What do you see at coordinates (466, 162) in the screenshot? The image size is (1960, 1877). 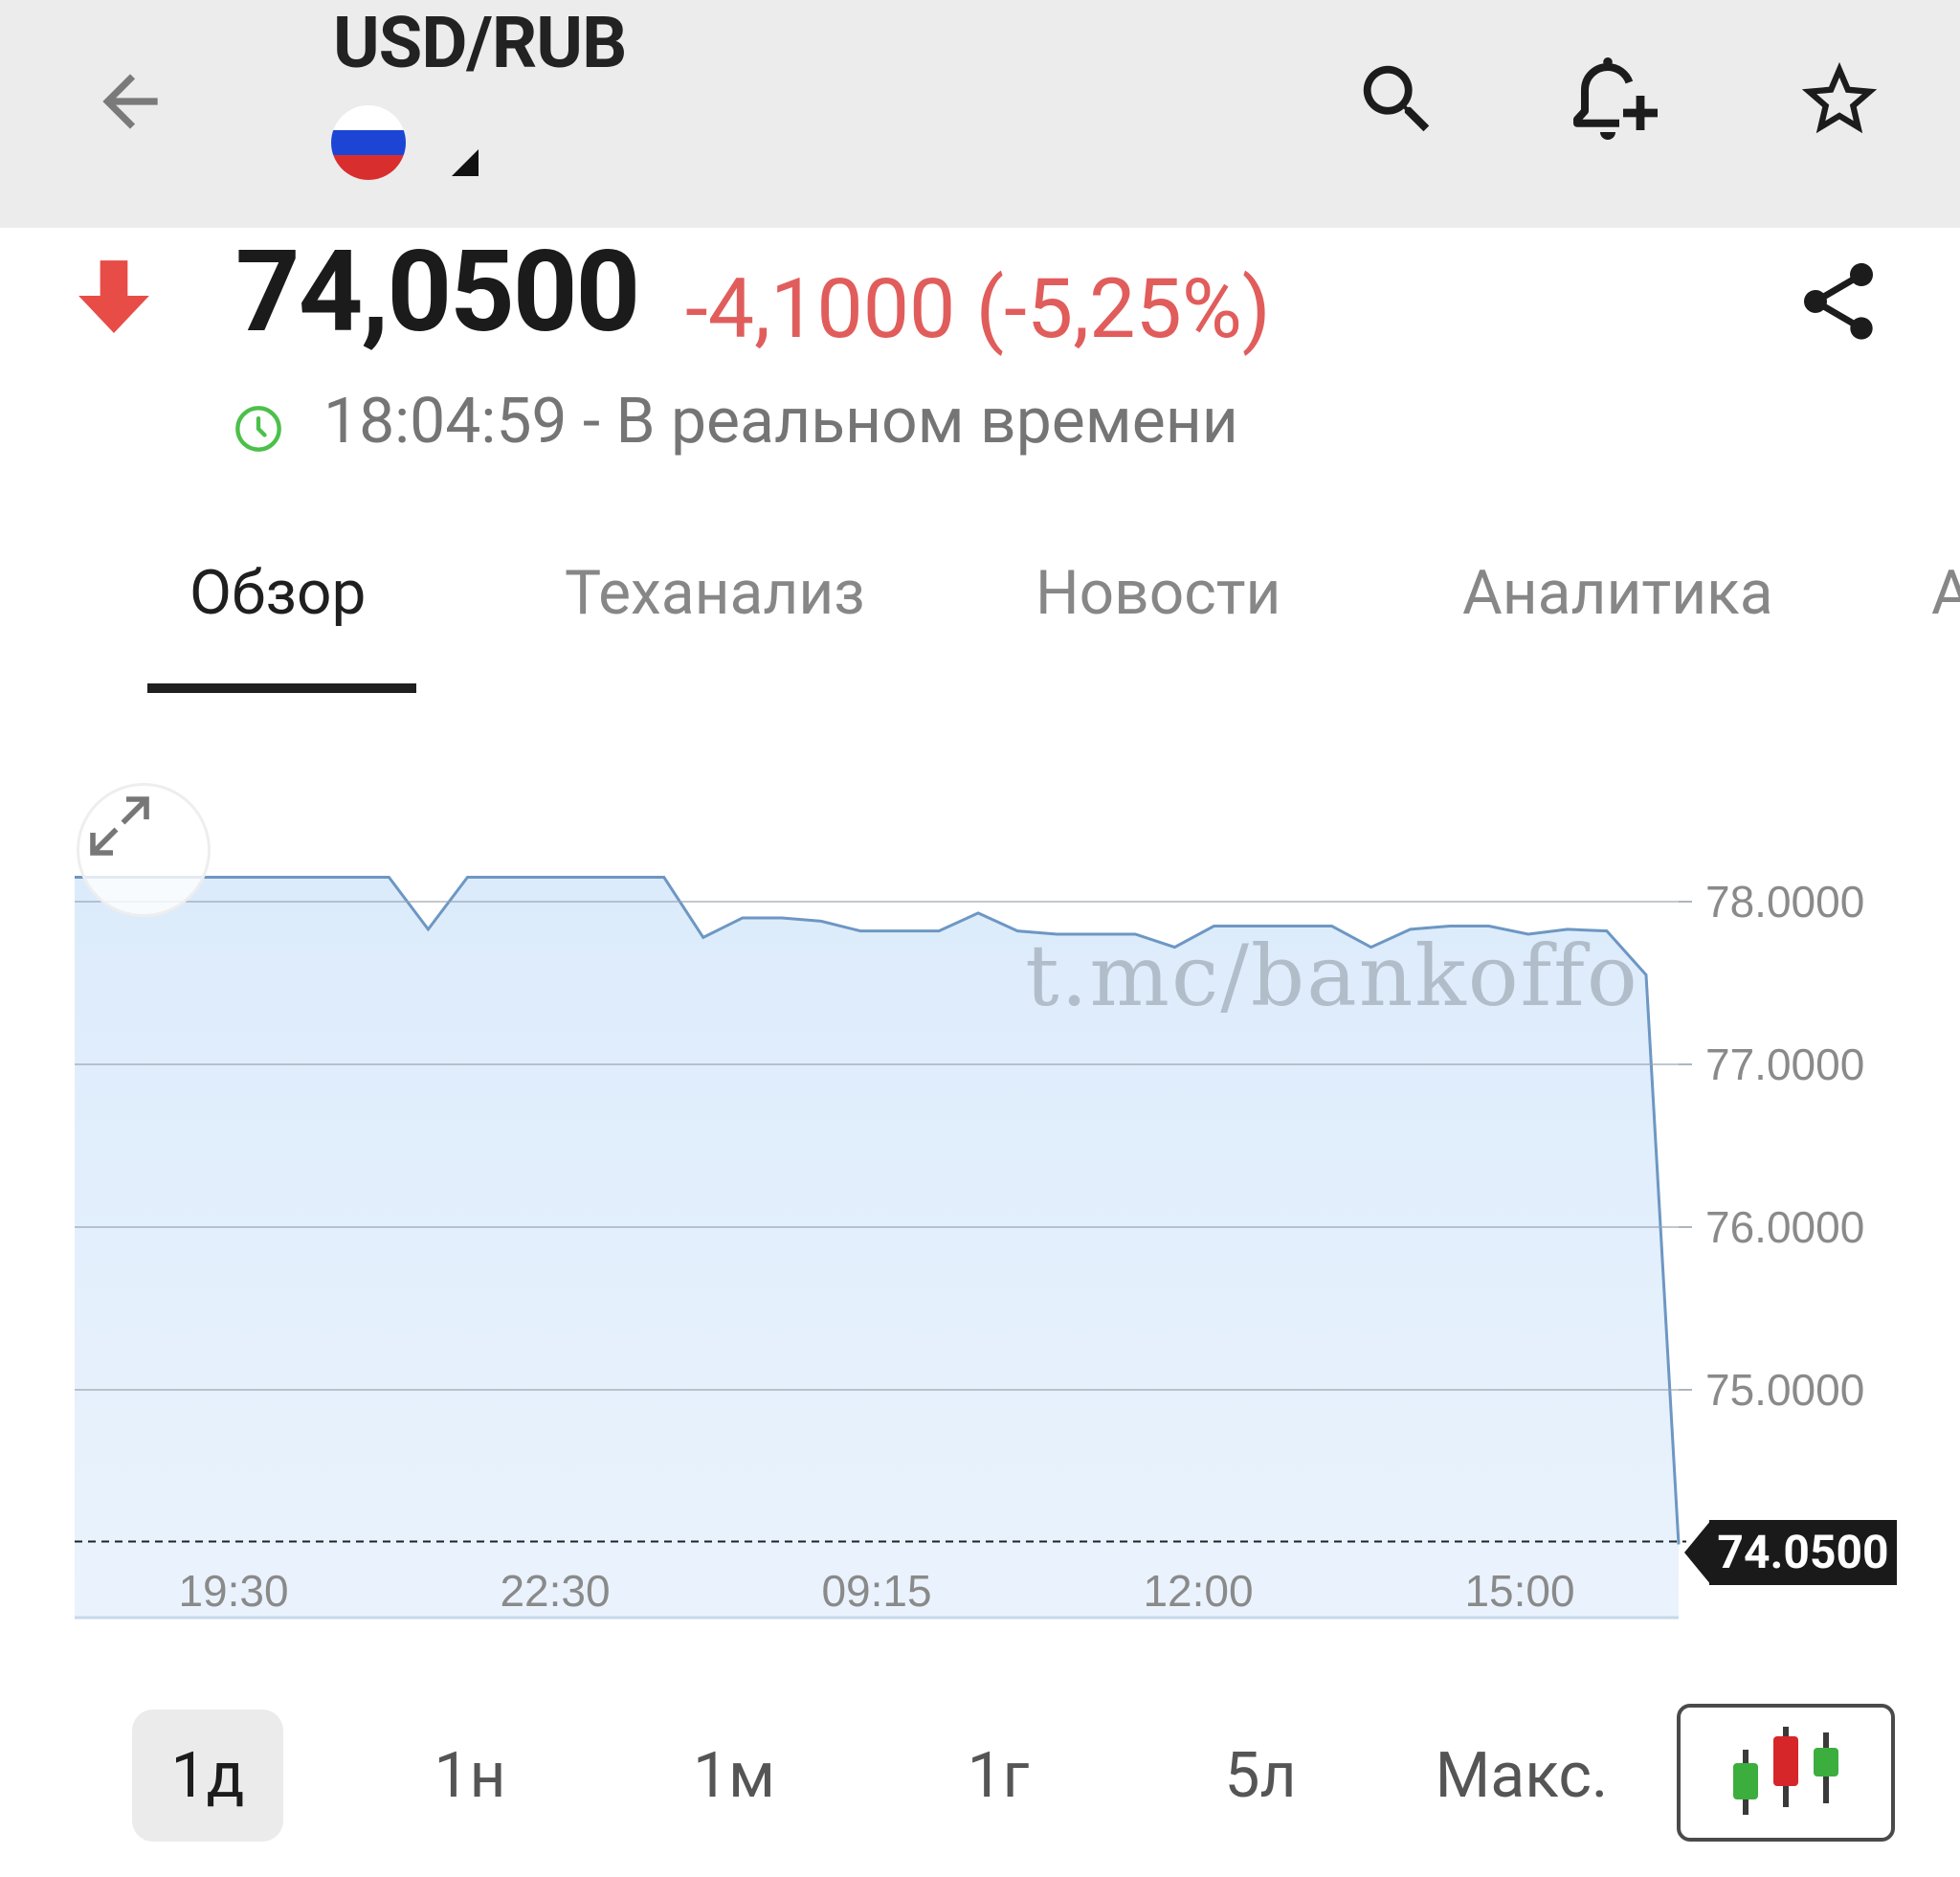 I see `caret-down-icon` at bounding box center [466, 162].